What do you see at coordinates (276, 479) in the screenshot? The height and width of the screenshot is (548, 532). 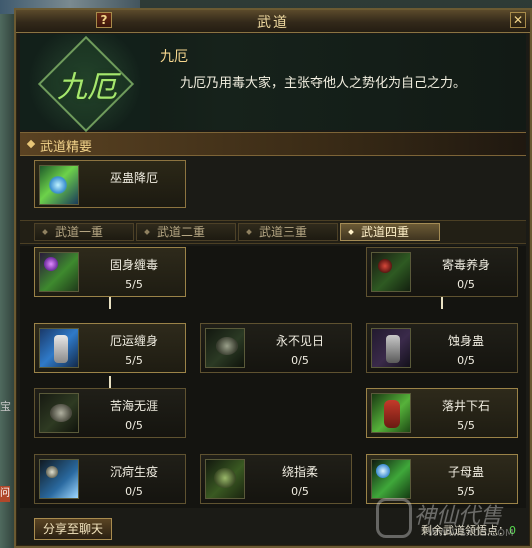 I see `skill-card-raozhirou: 绕指柔 0/5` at bounding box center [276, 479].